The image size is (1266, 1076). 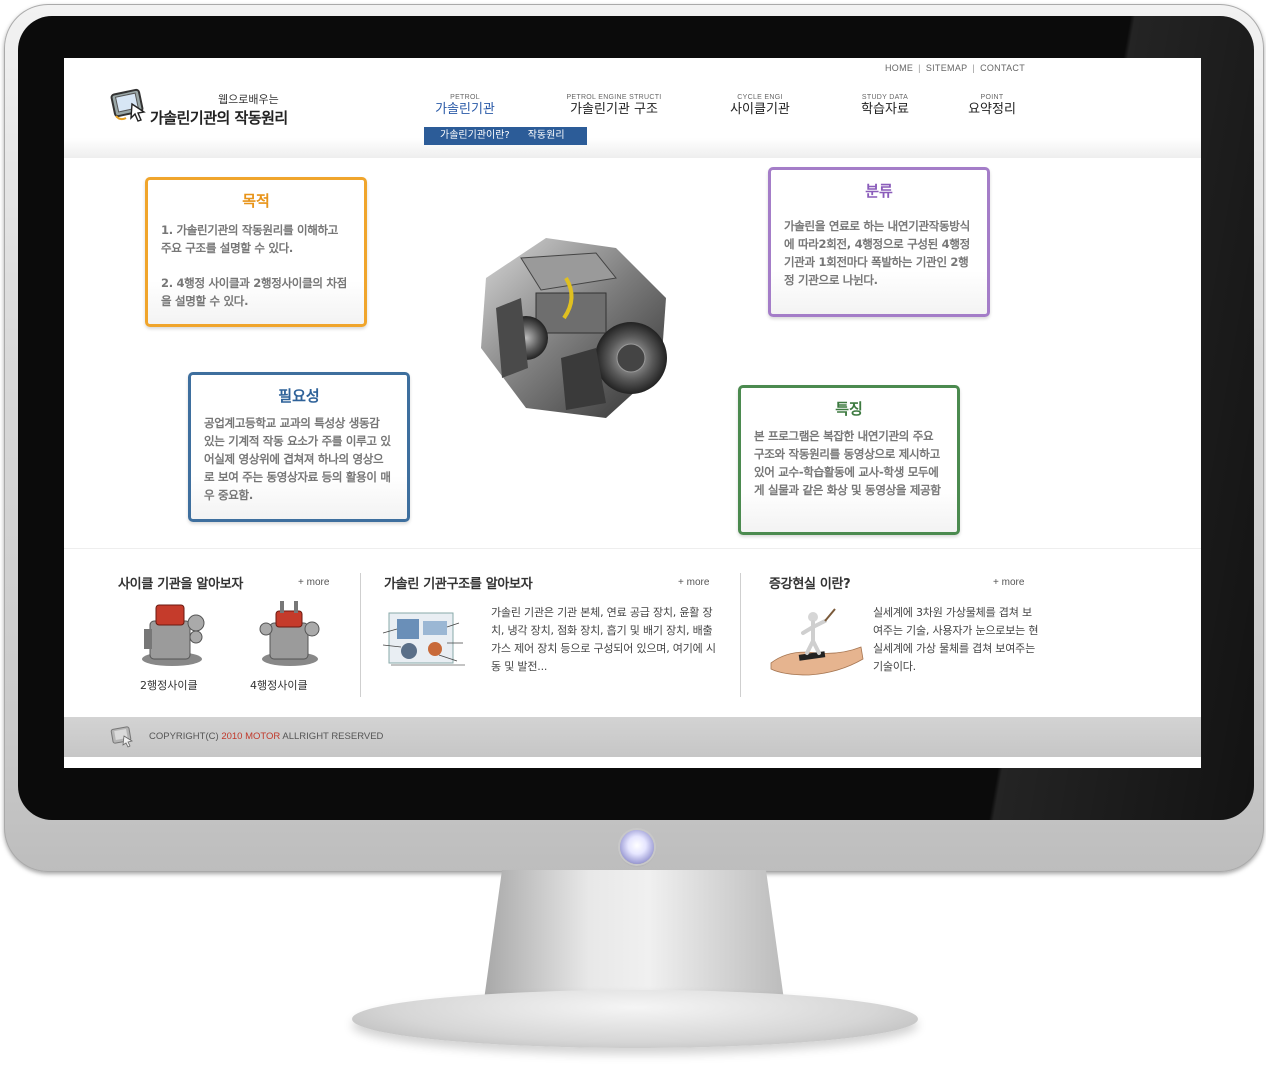 I want to click on nav-kor-label: 요약정리, so click(x=992, y=109).